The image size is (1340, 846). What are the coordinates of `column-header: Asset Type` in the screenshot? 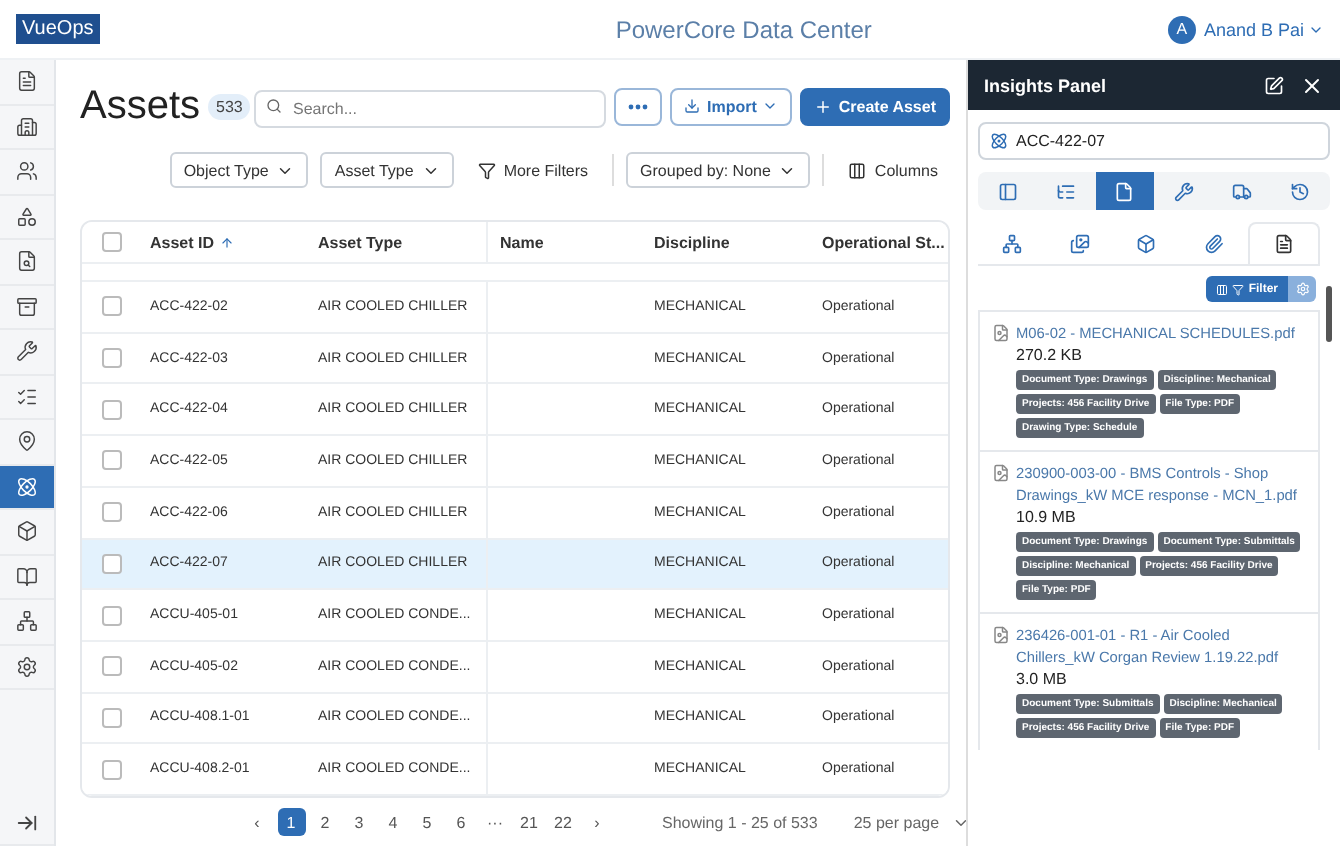 It's located at (402, 242).